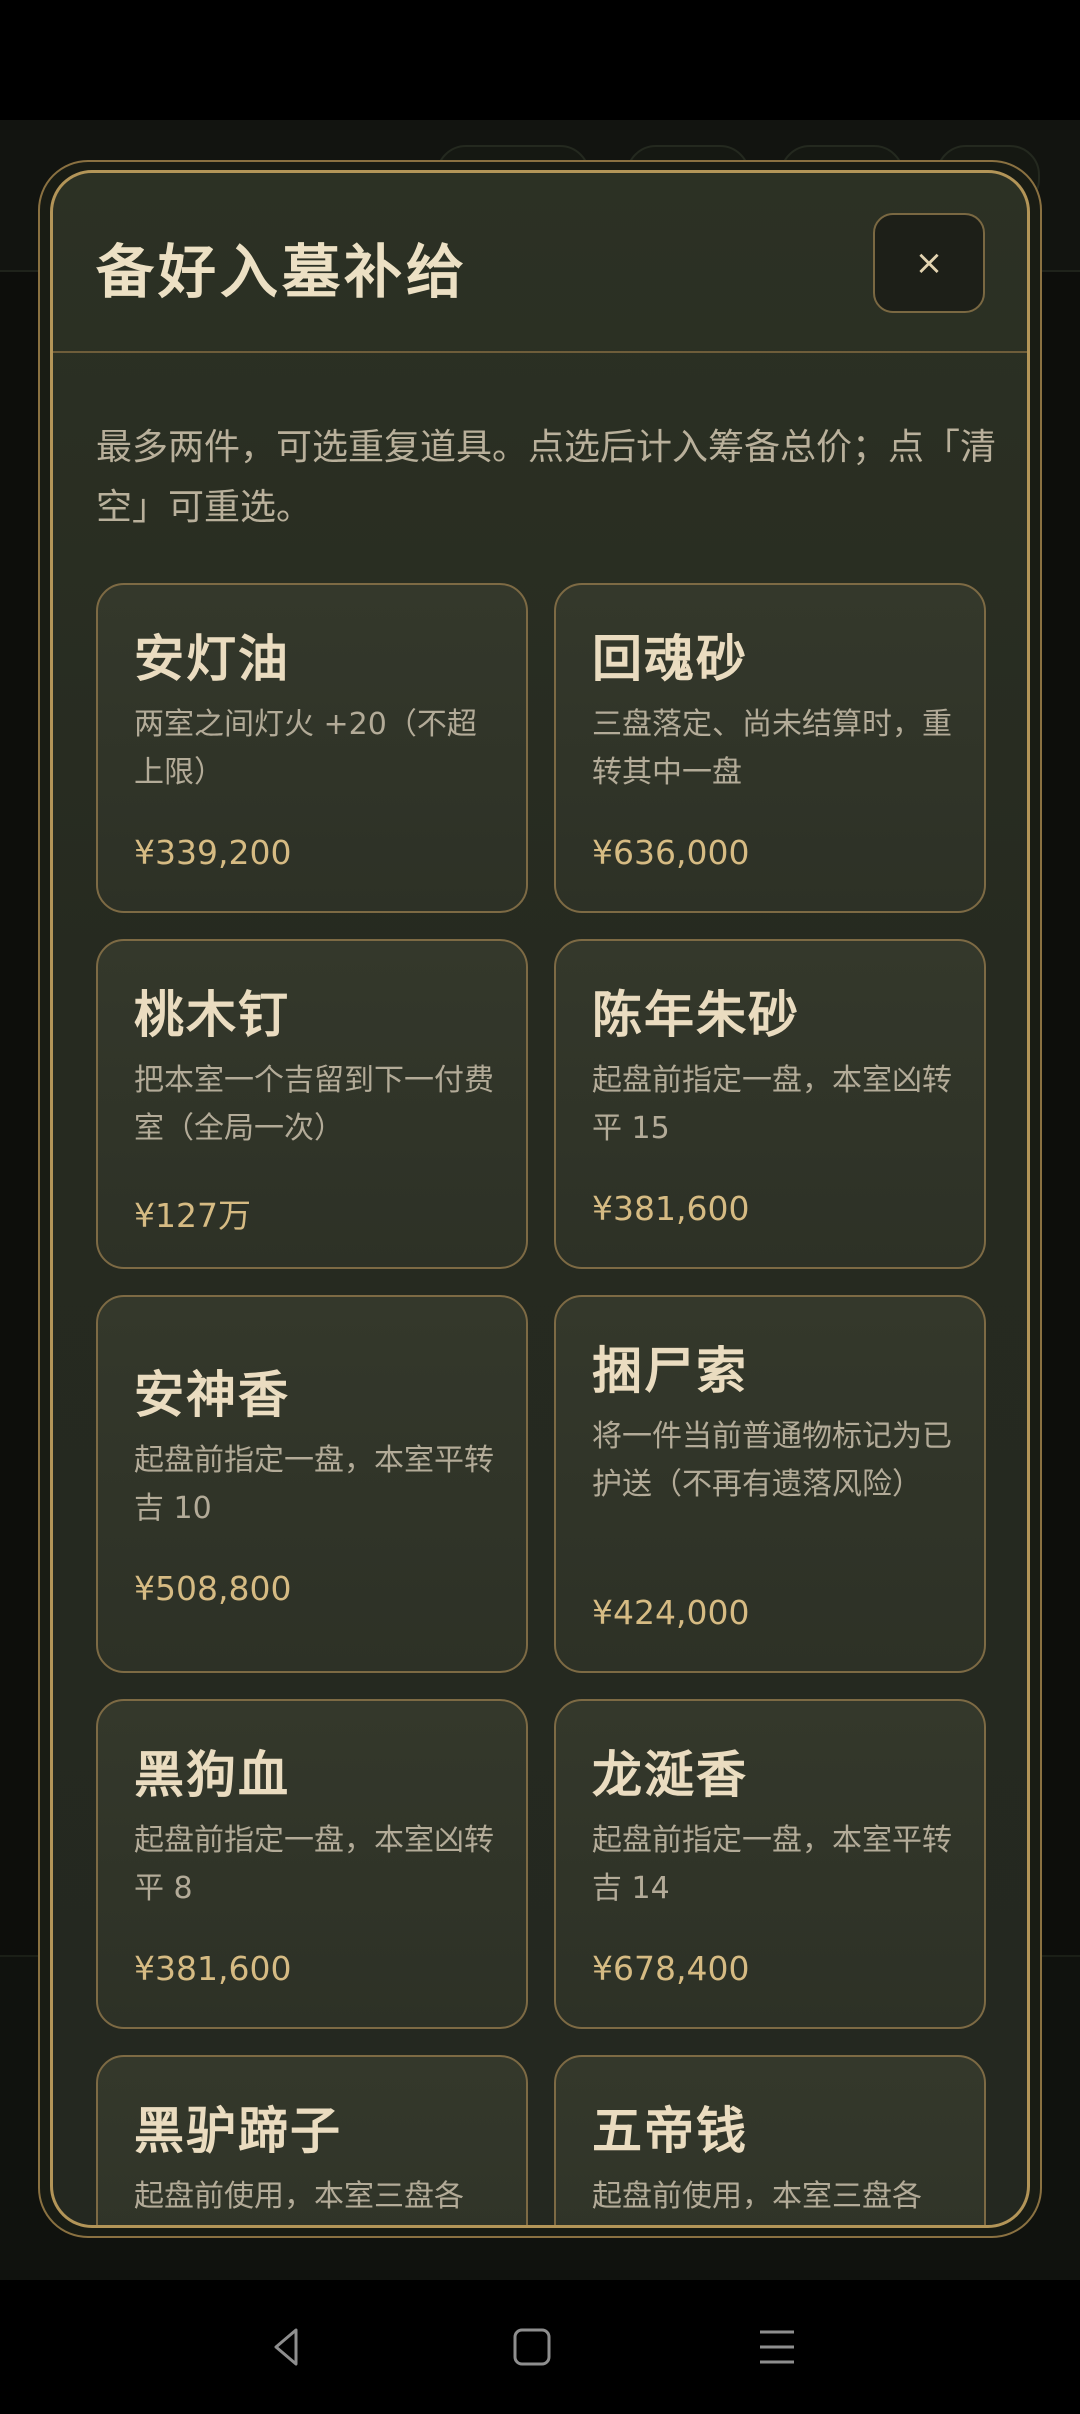 Image resolution: width=1080 pixels, height=2414 pixels. I want to click on item-description: 起盘前指定一盘，本室平转吉 10, so click(314, 1484).